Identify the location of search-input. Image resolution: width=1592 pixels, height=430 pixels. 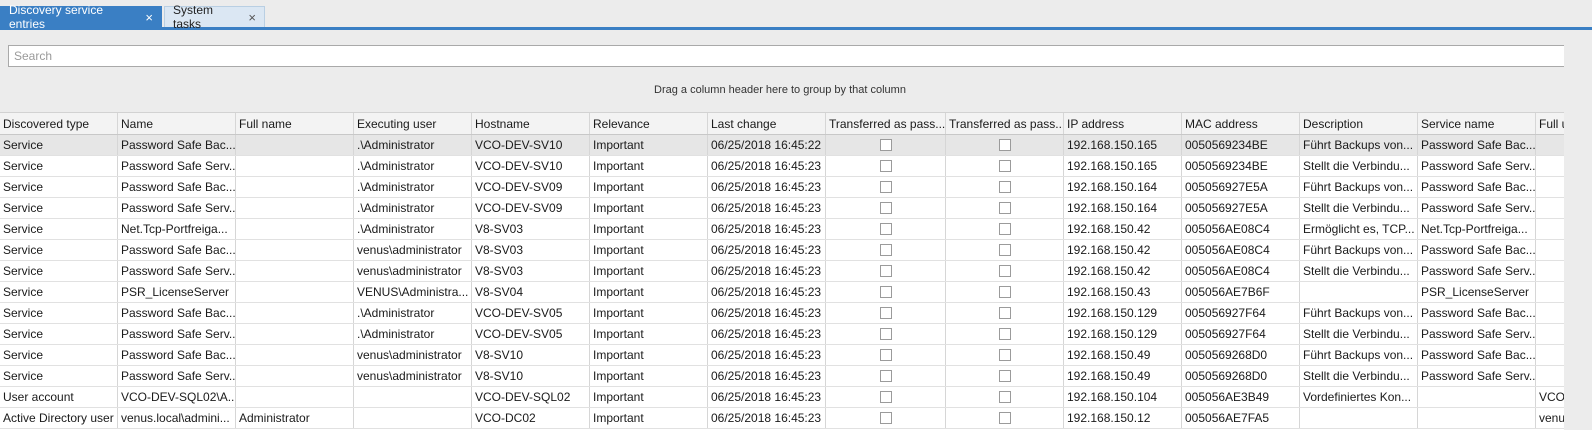
(793, 56).